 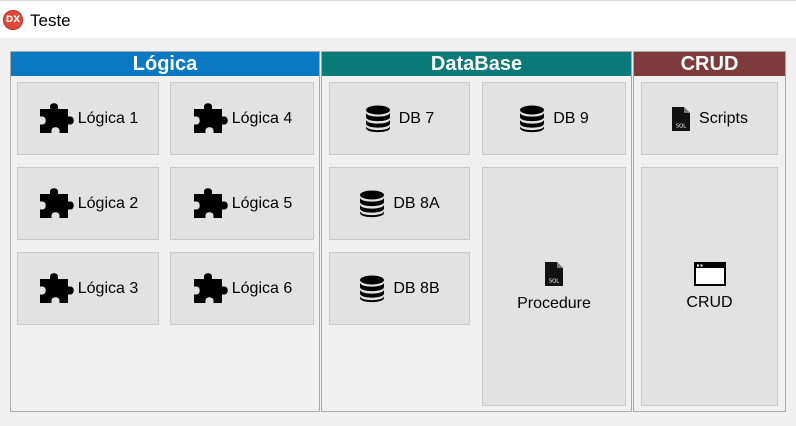 I want to click on logica-2-button: Lógica 2, so click(x=88, y=203).